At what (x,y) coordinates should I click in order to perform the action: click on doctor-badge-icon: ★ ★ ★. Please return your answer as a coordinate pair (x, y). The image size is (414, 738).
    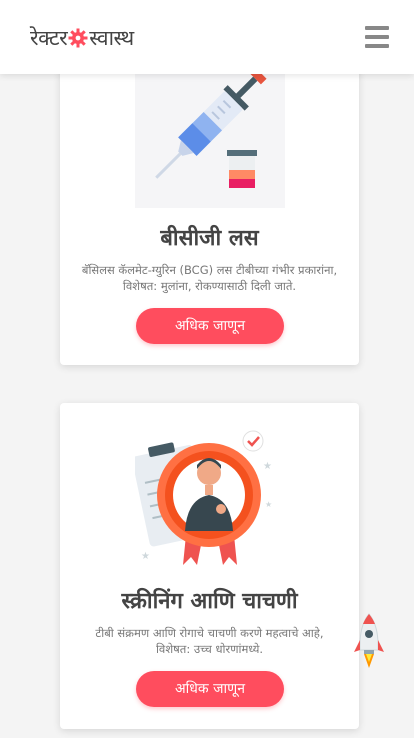
    Looking at the image, I should click on (203, 497).